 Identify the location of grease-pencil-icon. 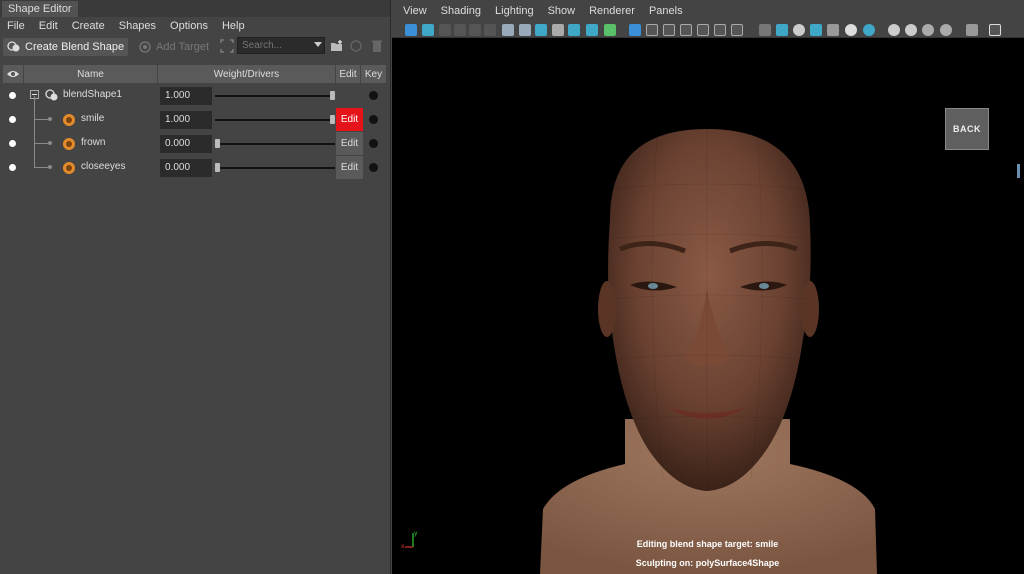
(490, 30).